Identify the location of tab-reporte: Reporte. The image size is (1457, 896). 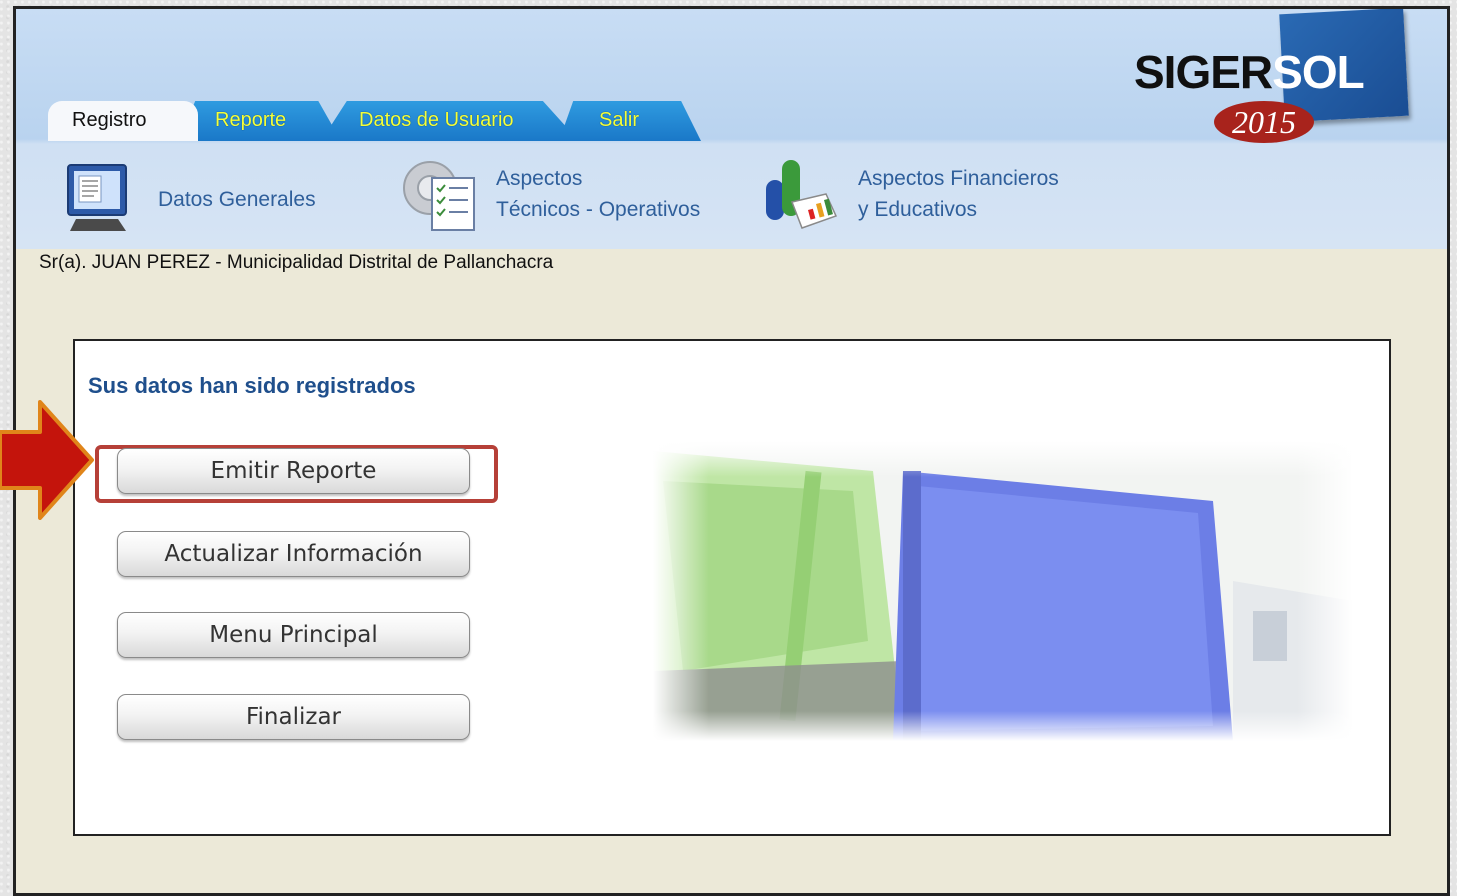
(260, 121).